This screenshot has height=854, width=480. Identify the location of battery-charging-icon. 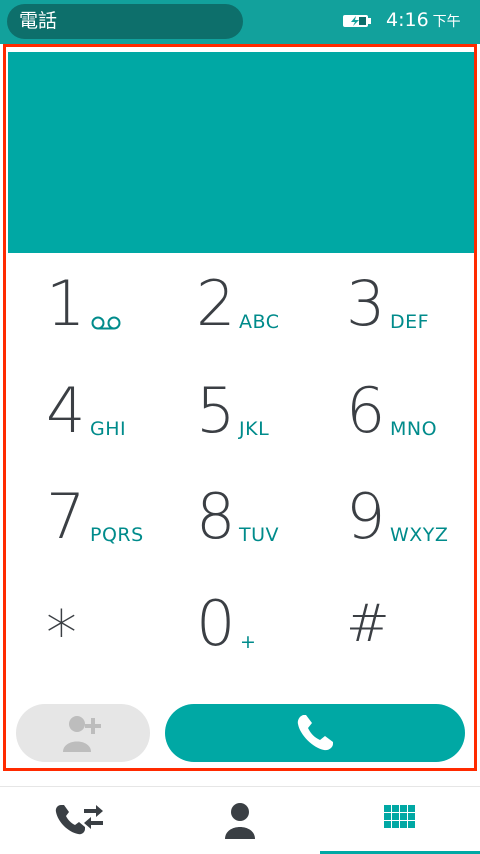
(357, 21).